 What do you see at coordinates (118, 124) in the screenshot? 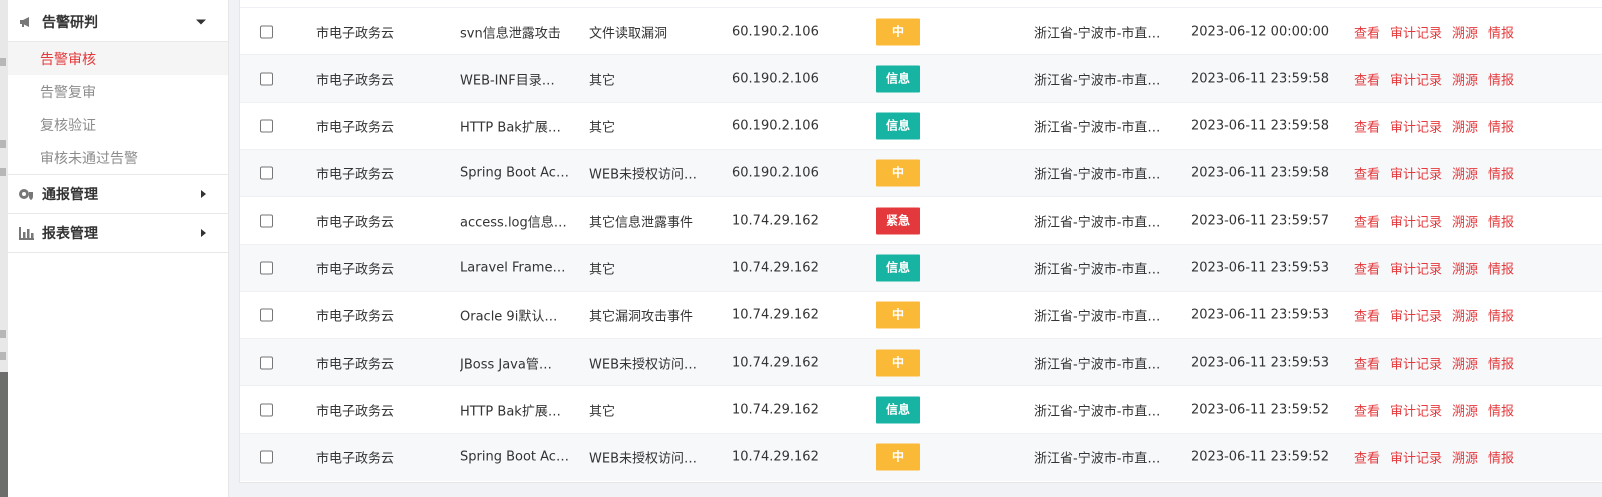
I see `submenu-item-recheck-verify: 复核验证` at bounding box center [118, 124].